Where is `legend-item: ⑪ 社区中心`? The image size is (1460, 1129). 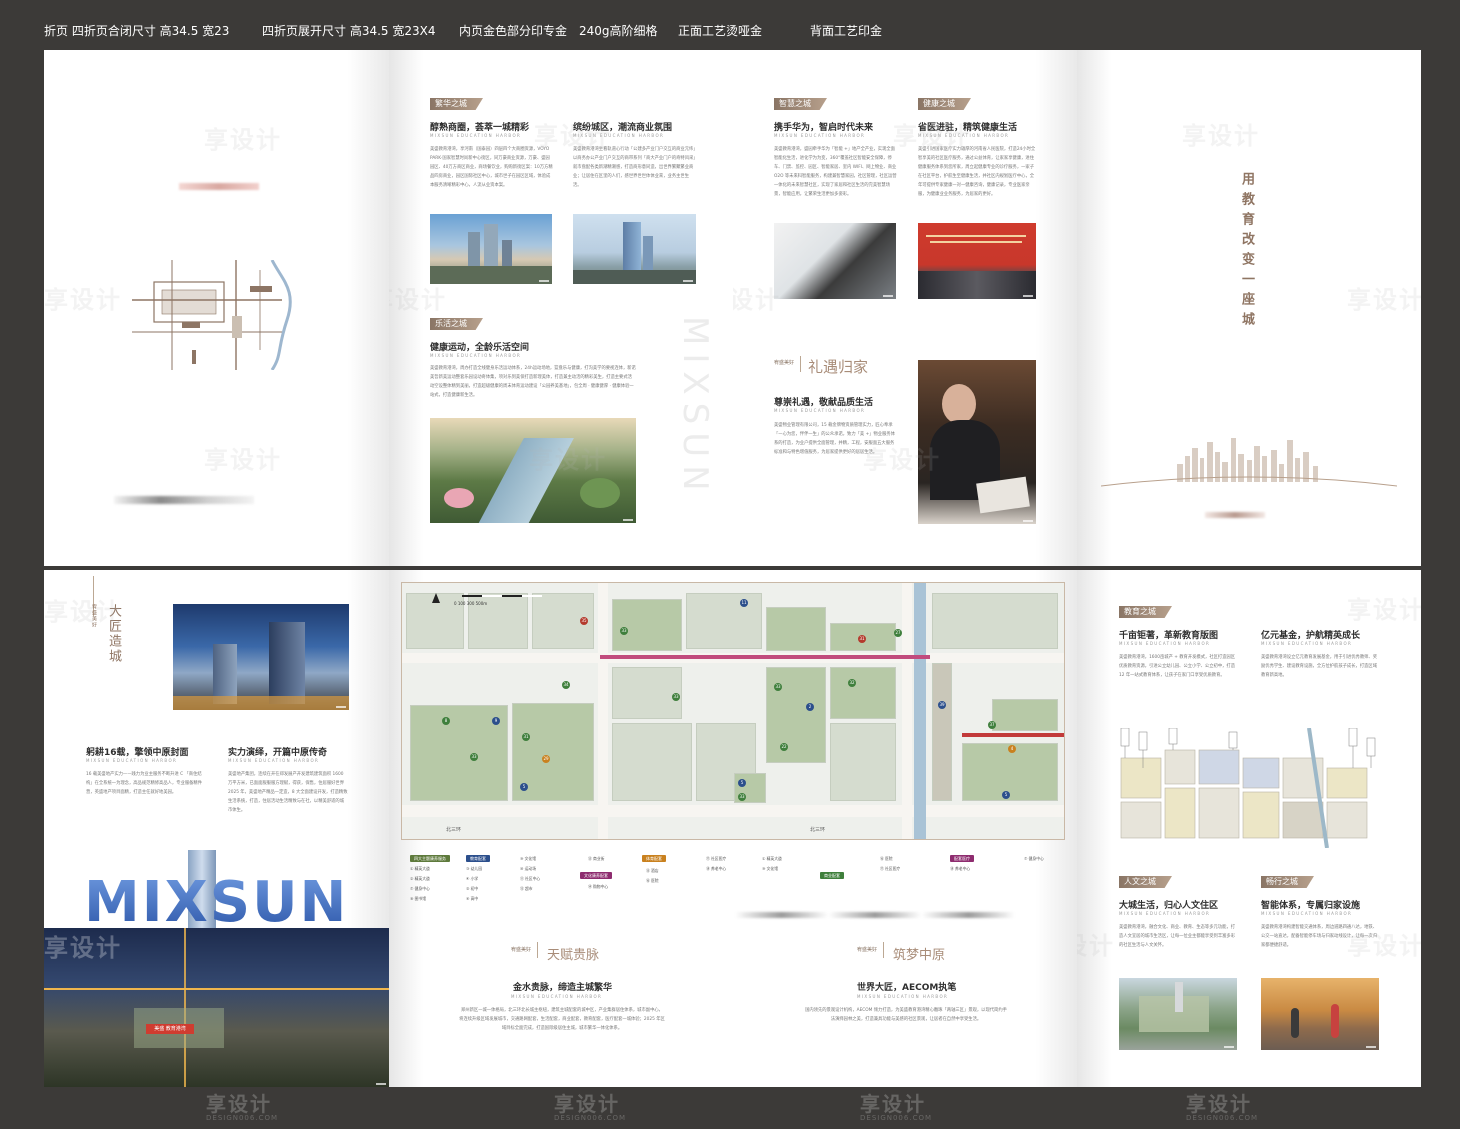
legend-item: ⑪ 社区中心 is located at coordinates (530, 878).